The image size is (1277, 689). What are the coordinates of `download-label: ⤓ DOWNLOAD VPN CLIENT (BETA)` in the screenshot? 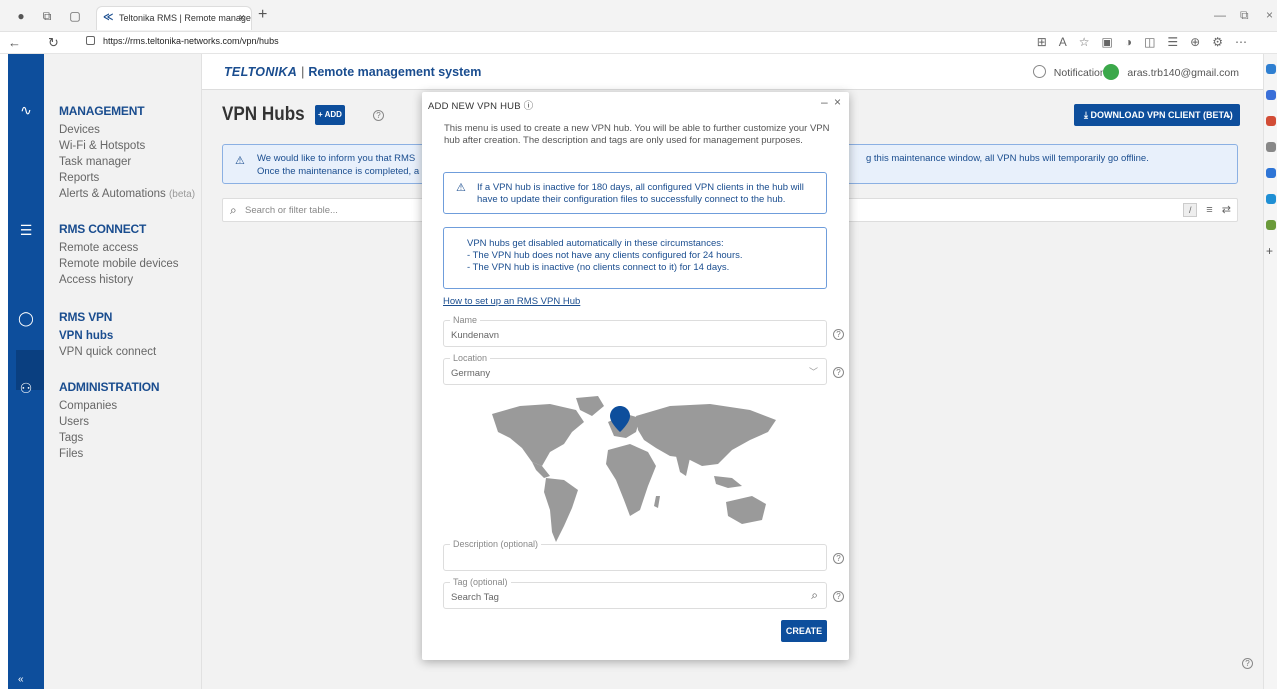 It's located at (1158, 115).